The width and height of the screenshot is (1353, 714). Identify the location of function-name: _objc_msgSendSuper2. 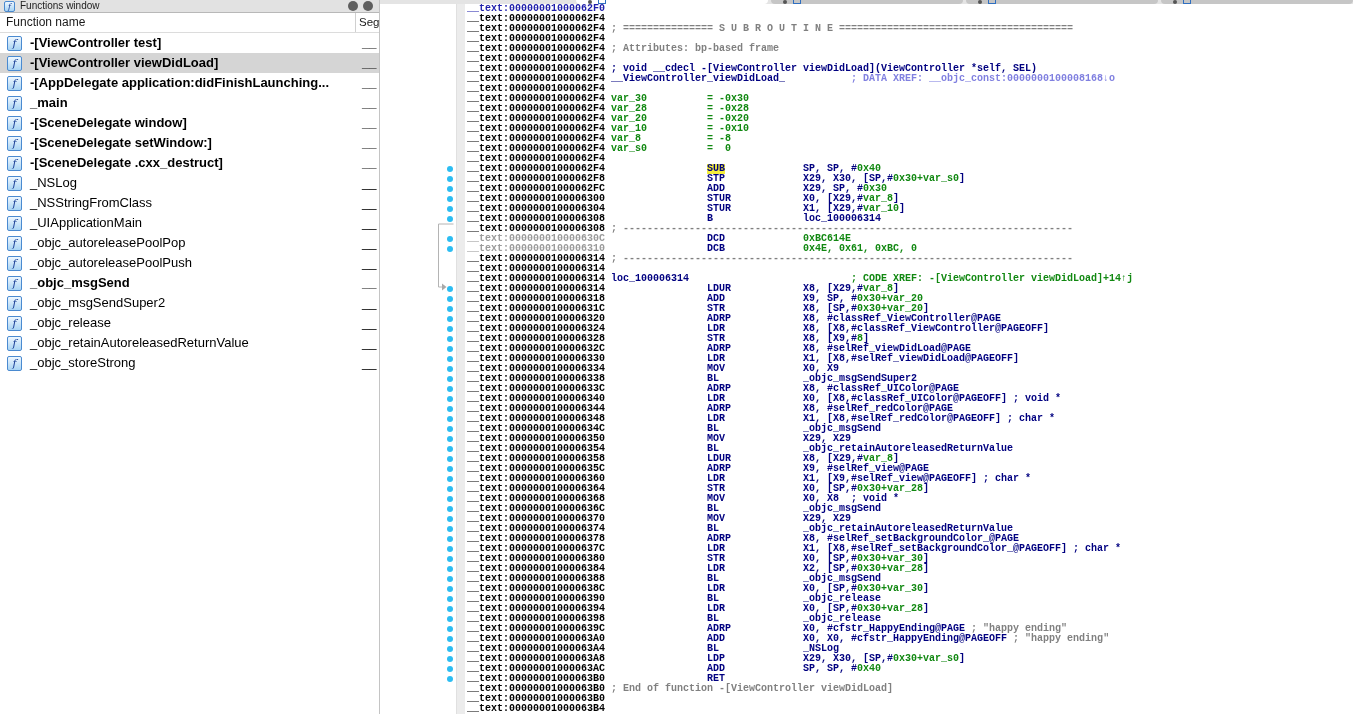
(98, 303).